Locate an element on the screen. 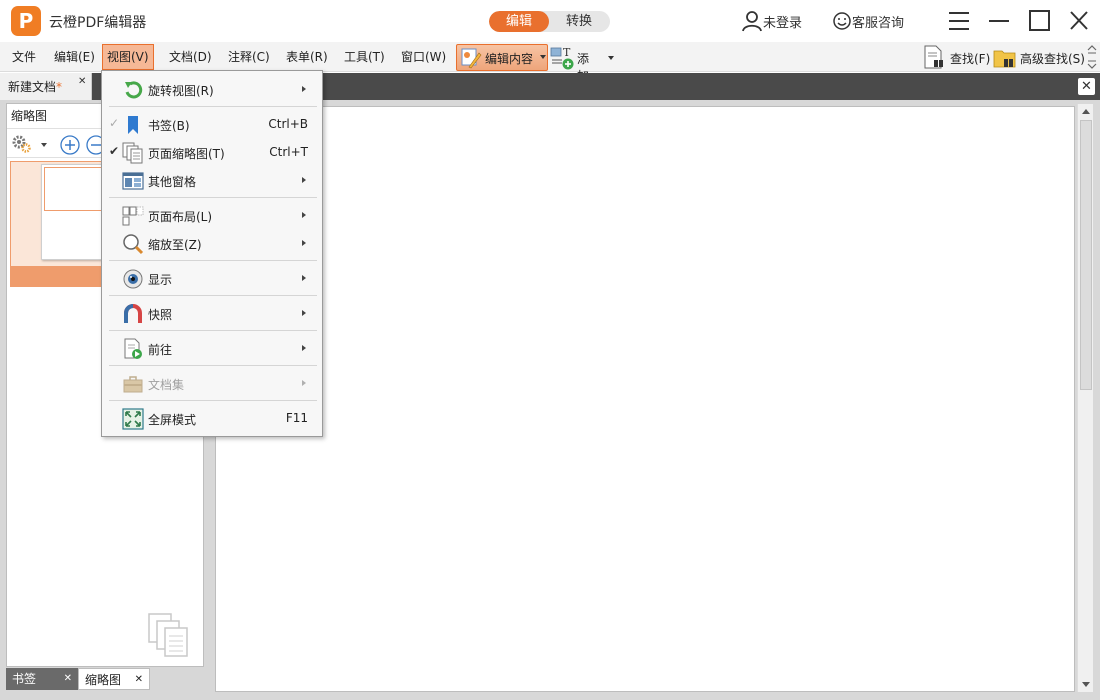 This screenshot has height=700, width=1100. vertical-scrollbar is located at coordinates (1085, 398).